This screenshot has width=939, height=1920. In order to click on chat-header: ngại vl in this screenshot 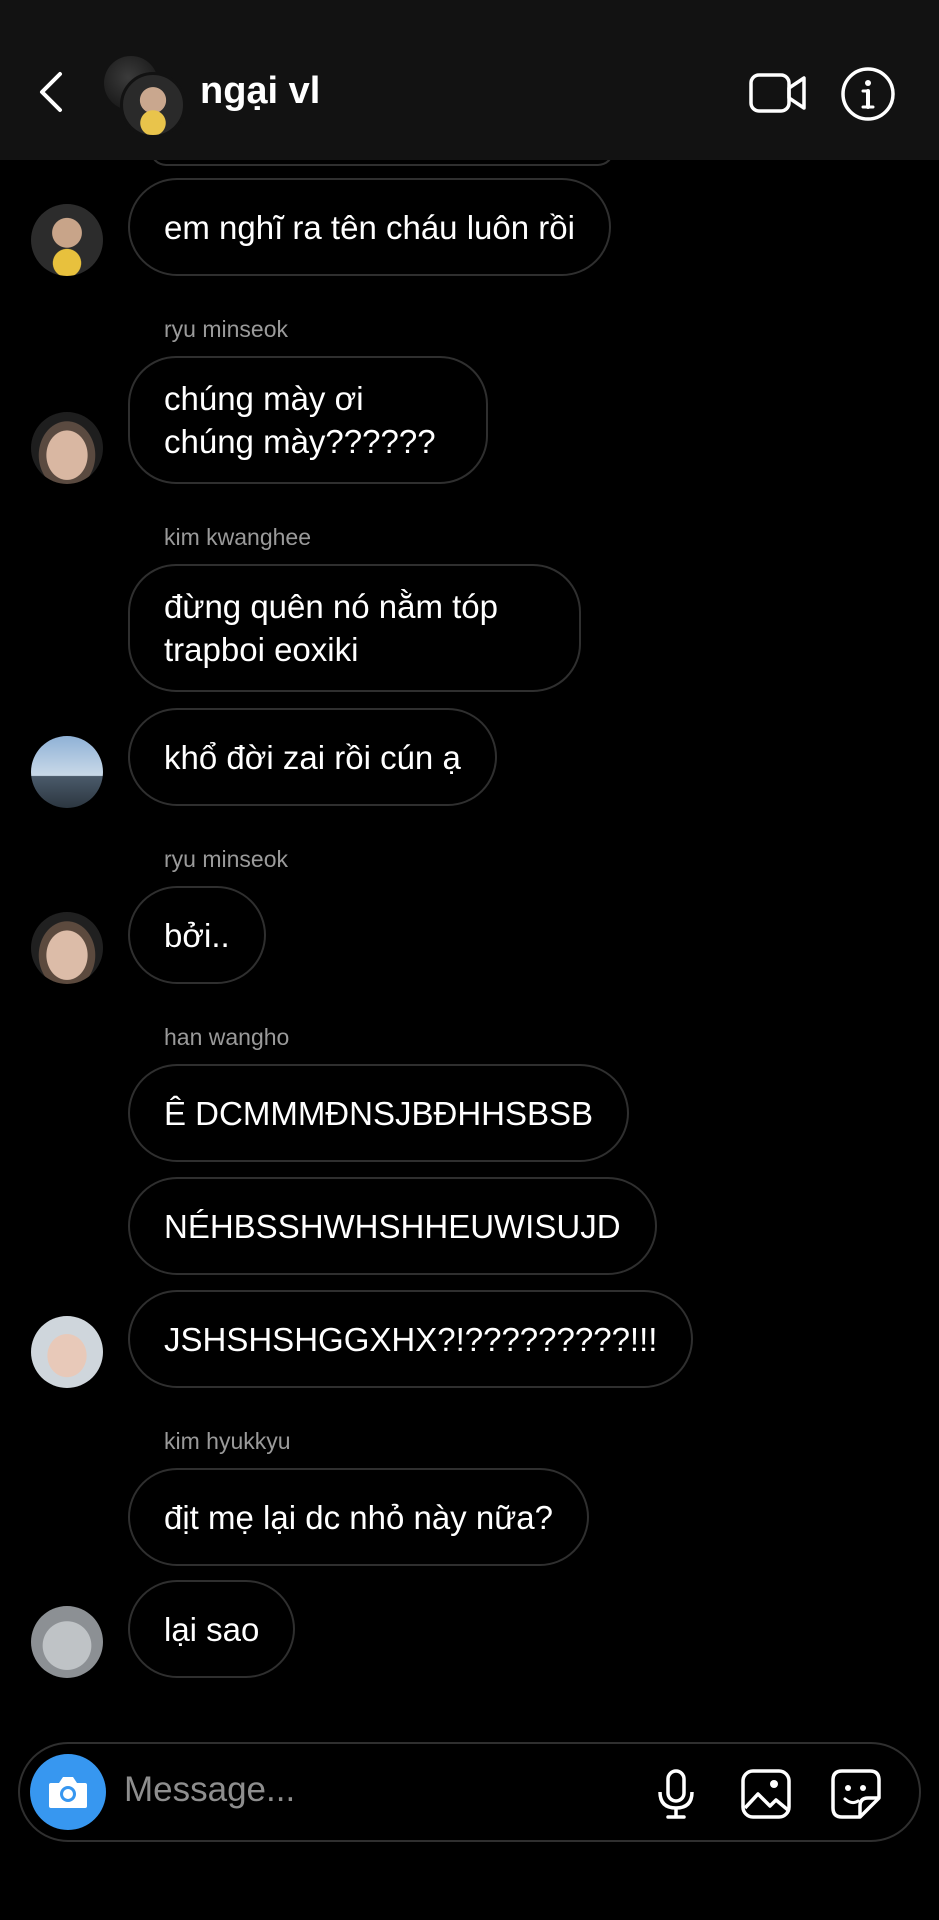, I will do `click(469, 80)`.